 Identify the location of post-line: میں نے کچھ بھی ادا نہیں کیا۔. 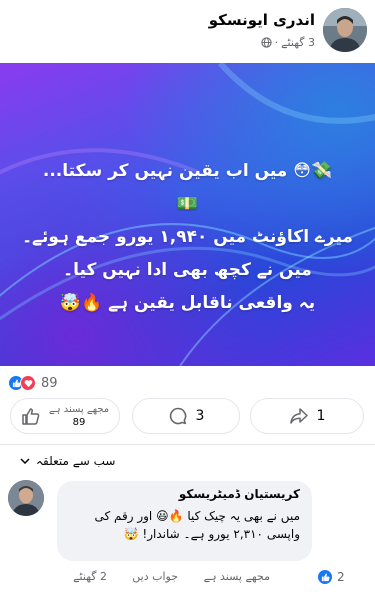
(187, 270).